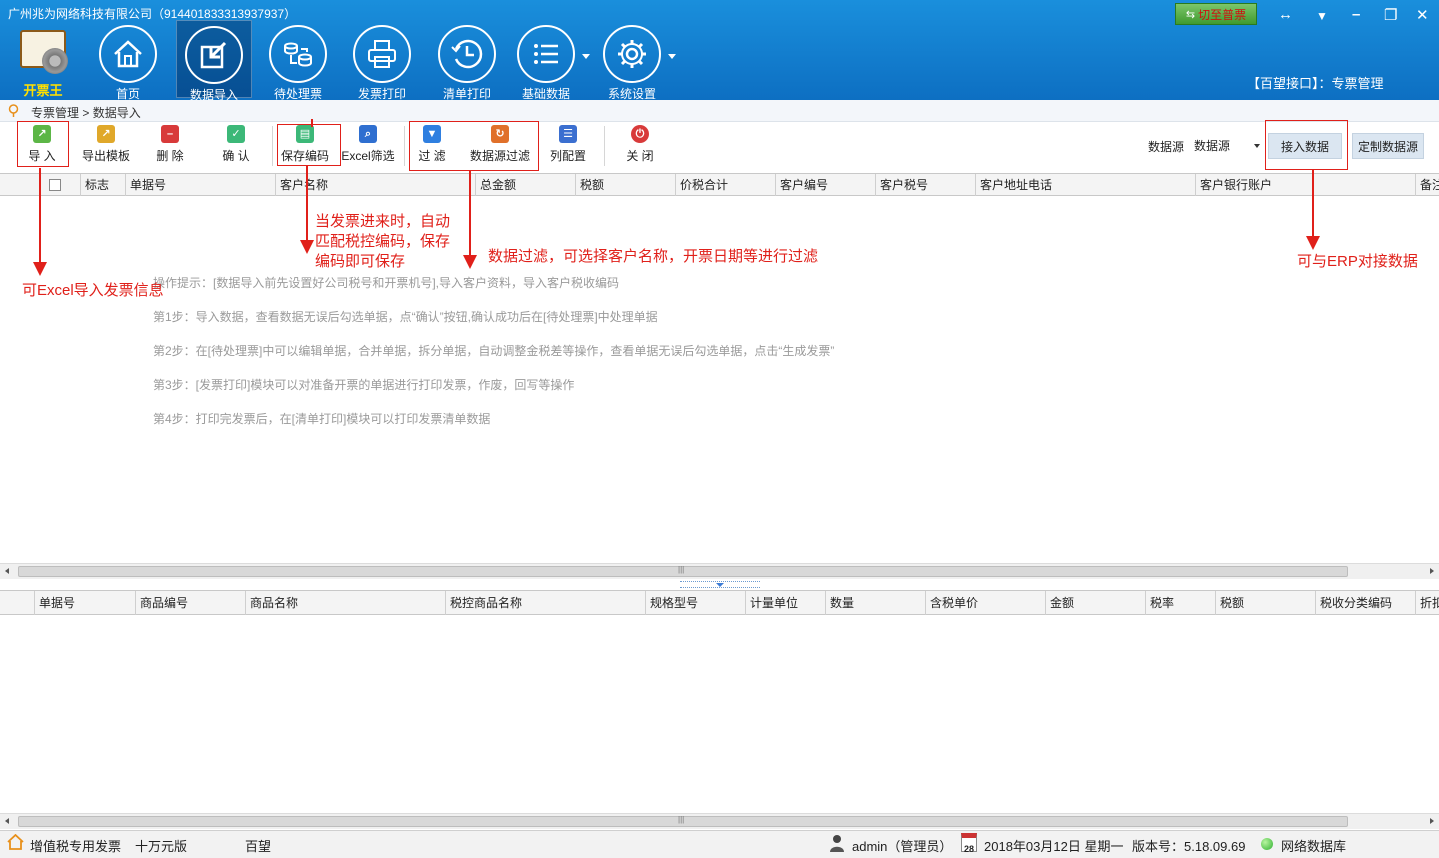  Describe the element at coordinates (170, 146) in the screenshot. I see `delete-button: – 删 除` at that location.